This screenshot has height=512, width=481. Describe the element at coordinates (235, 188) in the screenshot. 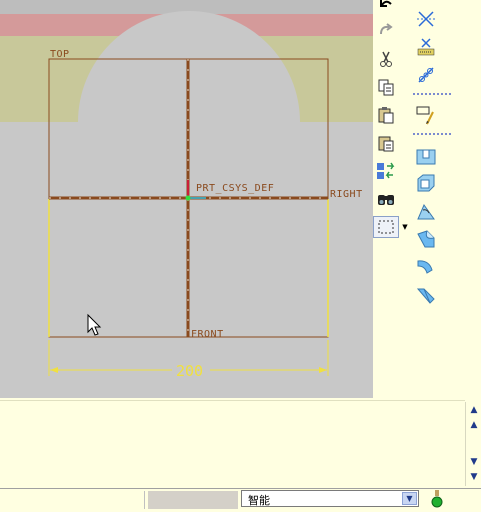

I see `csys-label: PRT_CSYS_DEF` at that location.